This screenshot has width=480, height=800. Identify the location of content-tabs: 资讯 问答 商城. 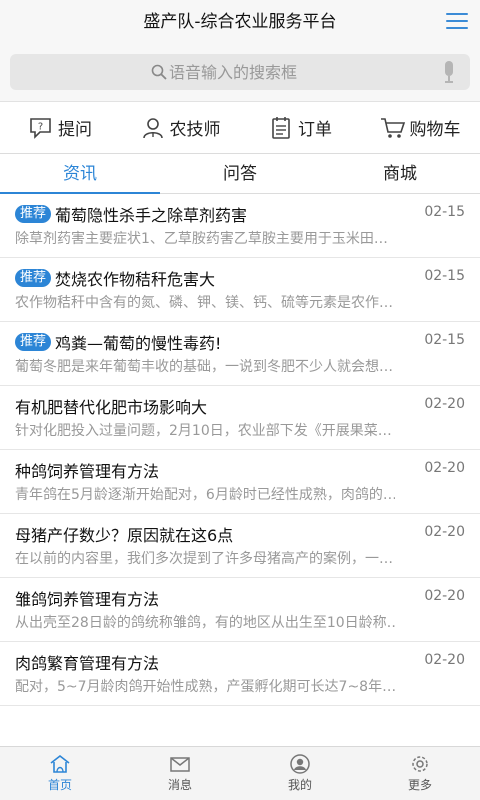
(240, 174).